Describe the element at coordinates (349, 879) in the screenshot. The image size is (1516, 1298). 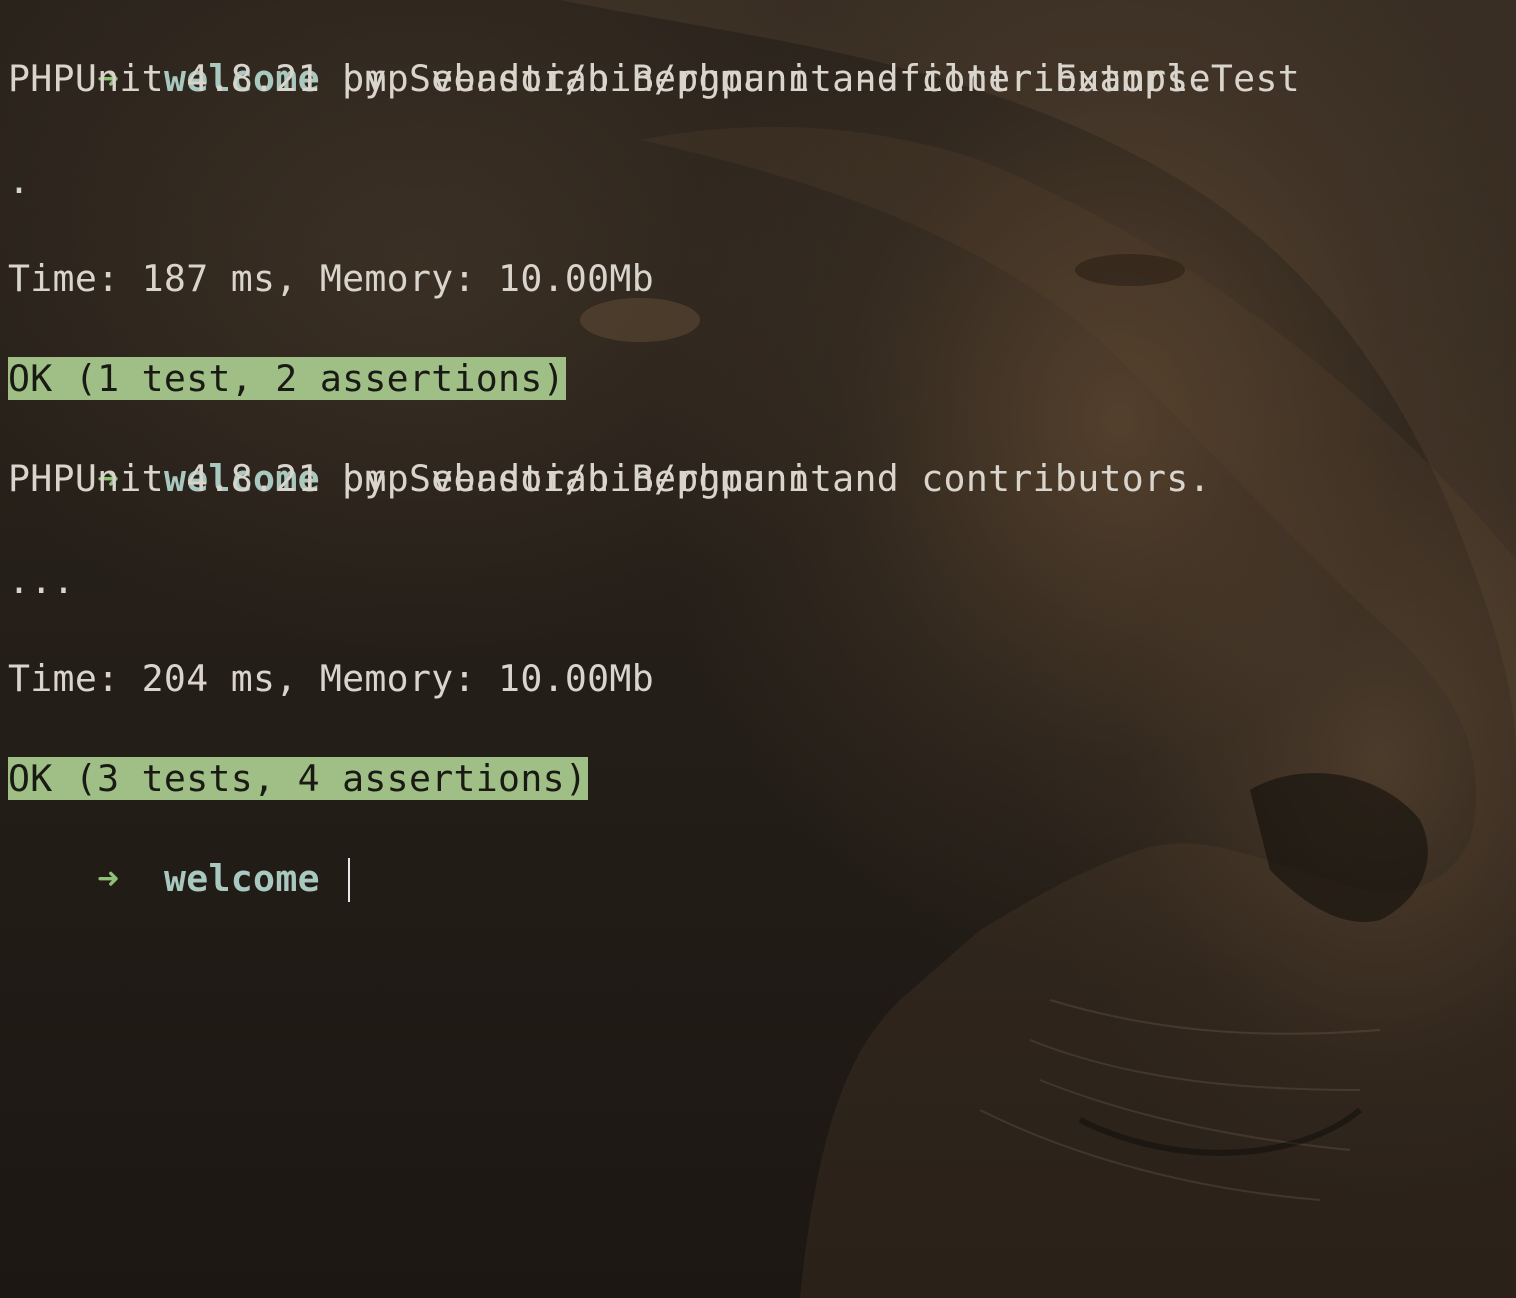
I see `text-cursor` at that location.